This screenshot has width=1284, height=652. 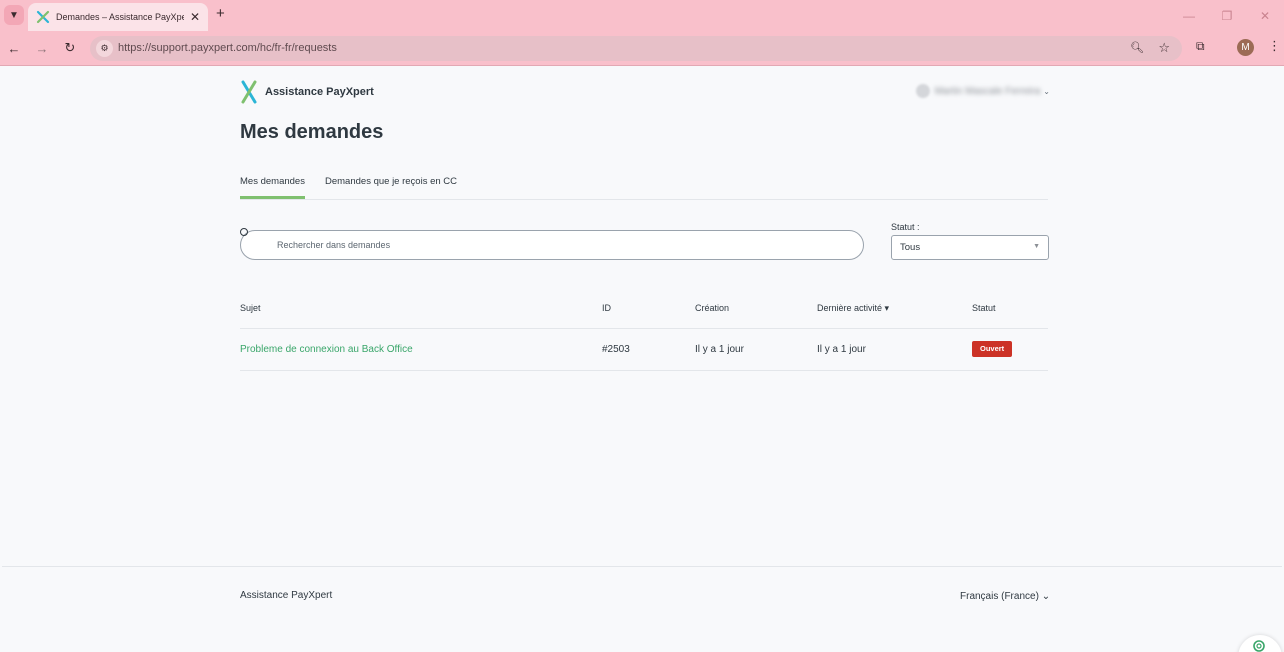 I want to click on bookmark-star-icon: ☆, so click(x=1164, y=48).